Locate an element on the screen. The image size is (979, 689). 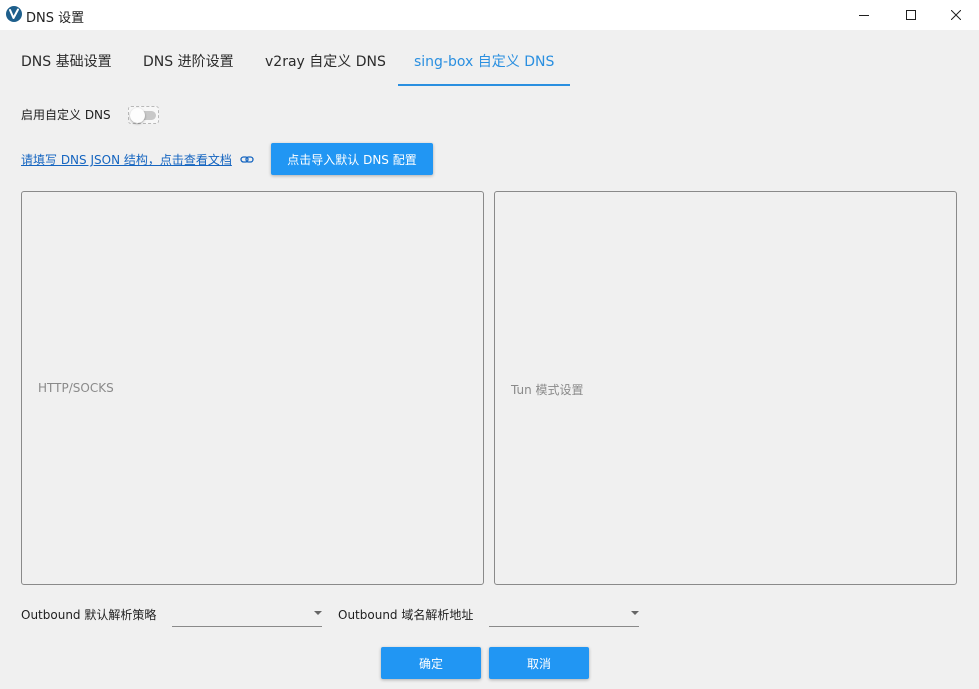
tab-v2ray-custom-dns: v2ray 自定义 DNS is located at coordinates (325, 62).